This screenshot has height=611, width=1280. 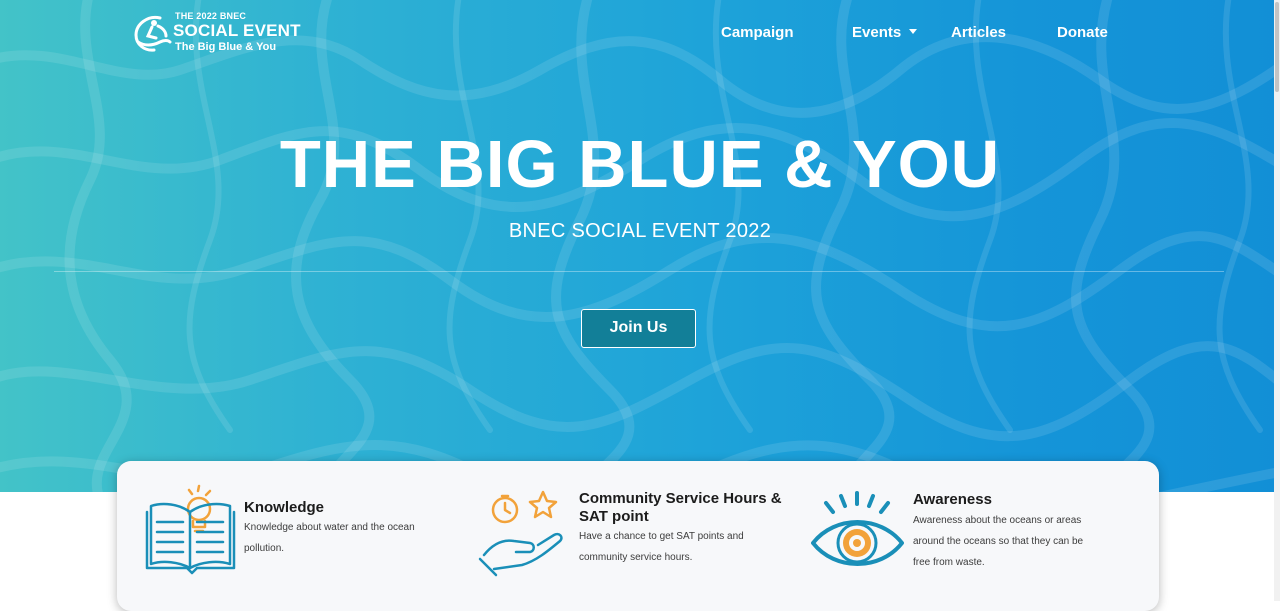 What do you see at coordinates (680, 498) in the screenshot?
I see `feature-service-title-line1: Community Service Hours &` at bounding box center [680, 498].